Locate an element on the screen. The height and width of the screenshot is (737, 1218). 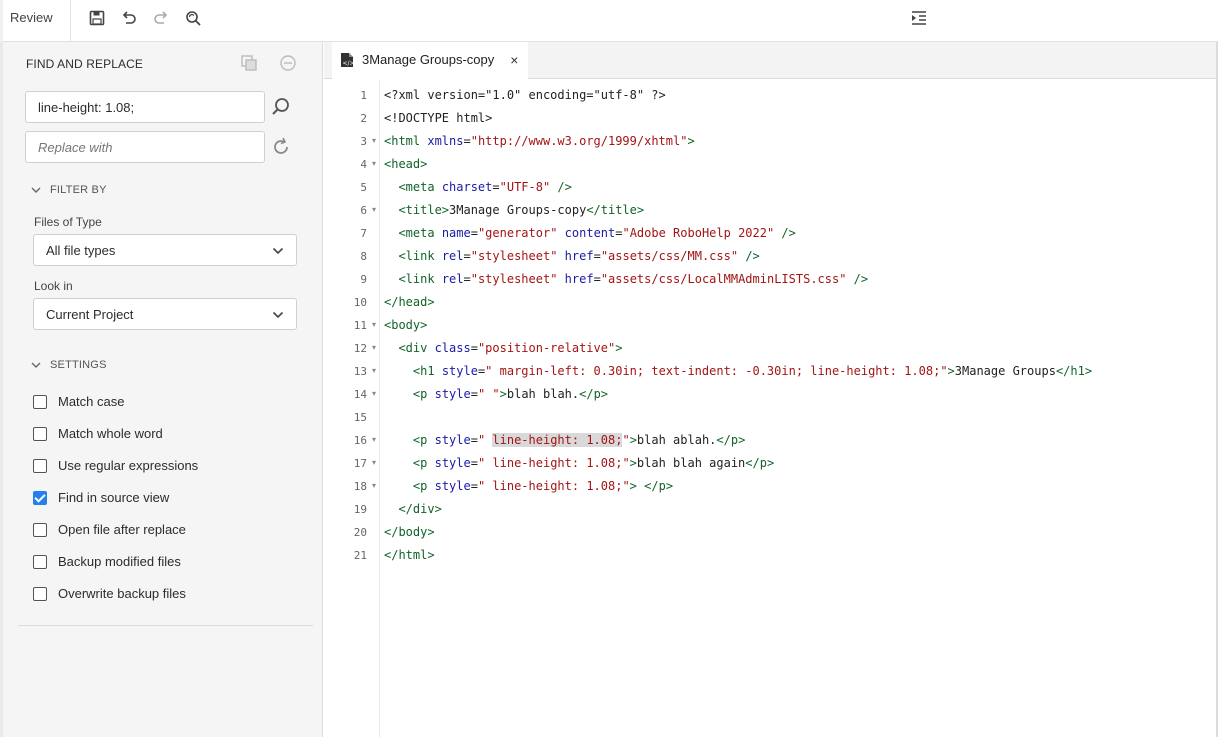
code-token: /> is located at coordinates (749, 256).